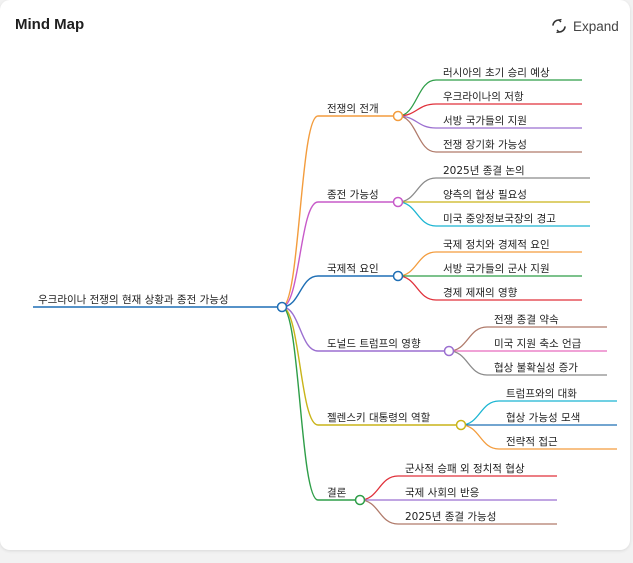 The width and height of the screenshot is (633, 563). What do you see at coordinates (353, 109) in the screenshot?
I see `branch-node-label: 전쟁의 전개` at bounding box center [353, 109].